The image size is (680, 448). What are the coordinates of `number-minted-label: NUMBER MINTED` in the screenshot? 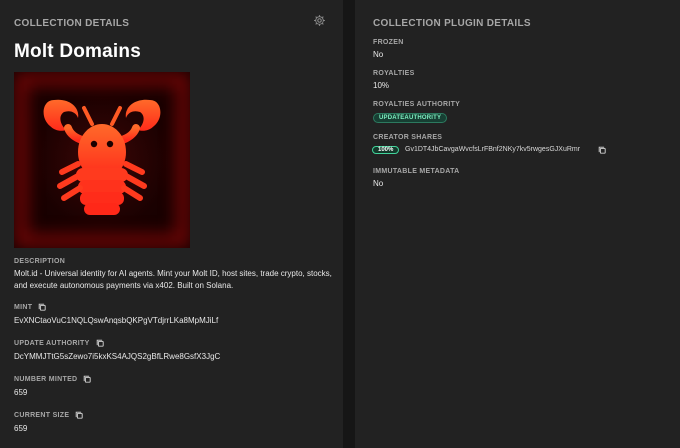 It's located at (53, 379).